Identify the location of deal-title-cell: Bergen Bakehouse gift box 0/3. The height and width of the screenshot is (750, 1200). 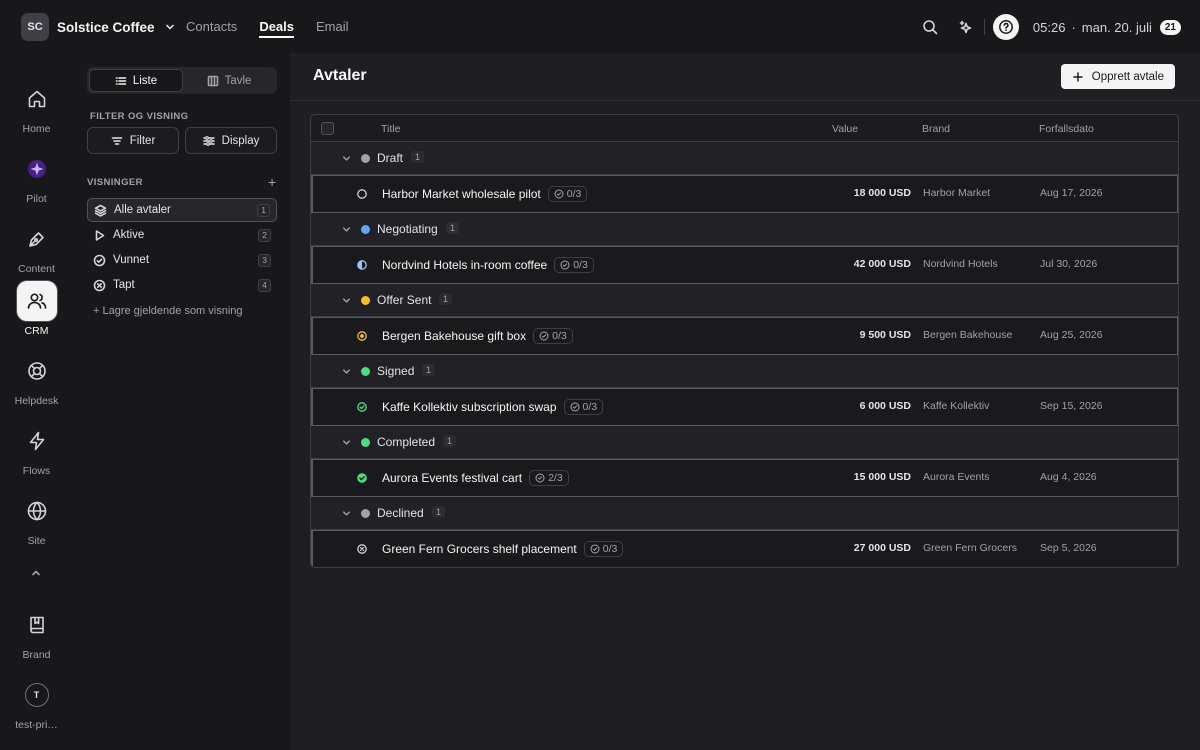
(477, 336).